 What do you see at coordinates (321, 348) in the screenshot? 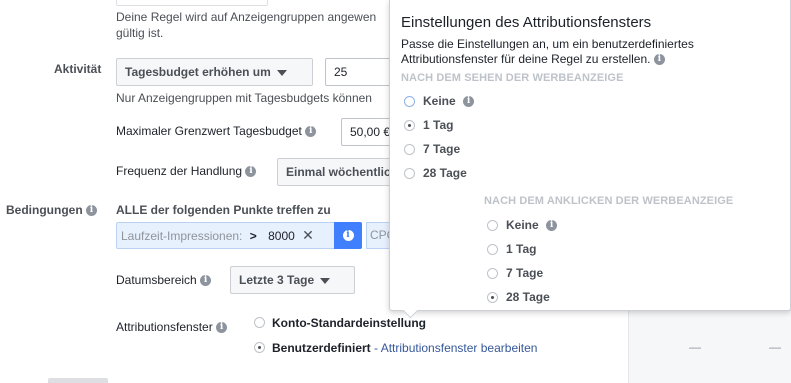
I see `attribution-custom-label: Benutzerdefiniert` at bounding box center [321, 348].